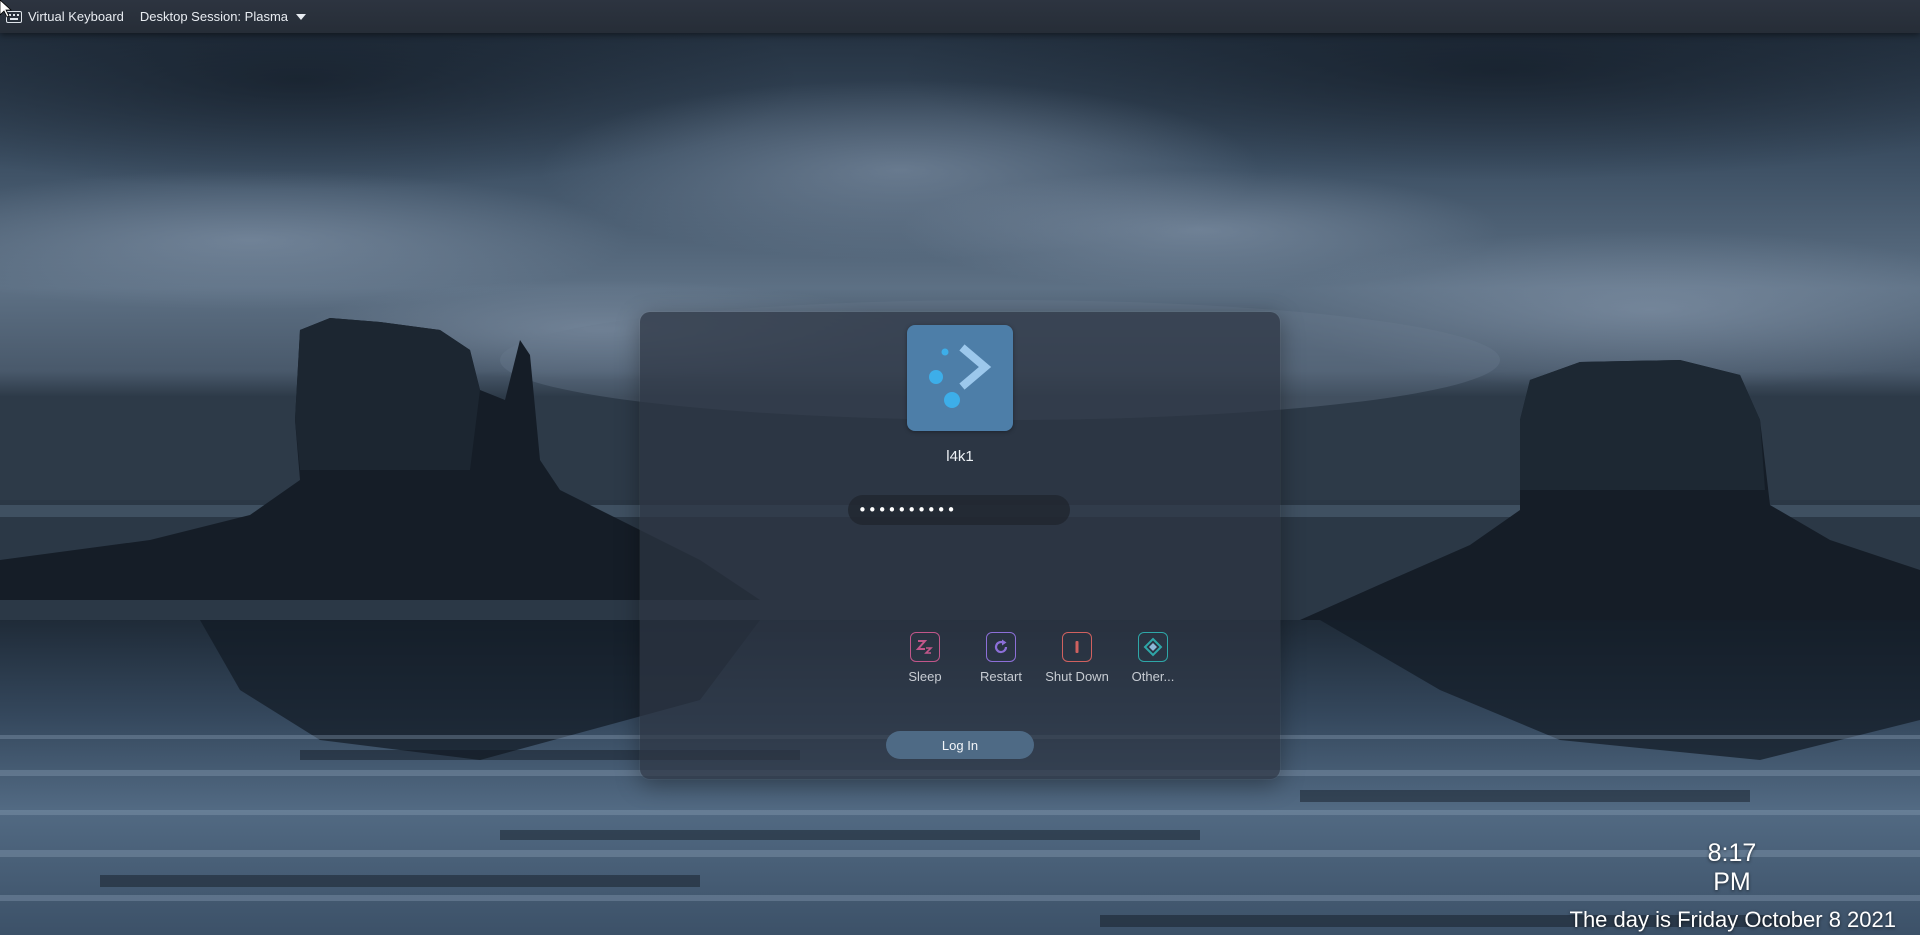 The height and width of the screenshot is (935, 1920). I want to click on shutdown-button: Shut Down, so click(1077, 658).